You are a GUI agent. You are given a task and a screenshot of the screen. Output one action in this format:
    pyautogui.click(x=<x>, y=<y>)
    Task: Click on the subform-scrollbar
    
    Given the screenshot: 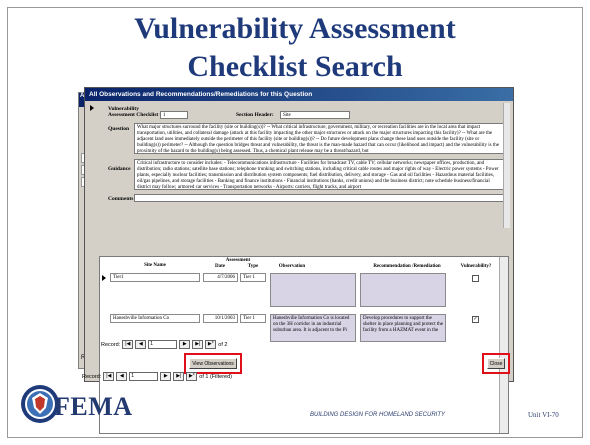 What is the action you would take?
    pyautogui.click(x=503, y=345)
    